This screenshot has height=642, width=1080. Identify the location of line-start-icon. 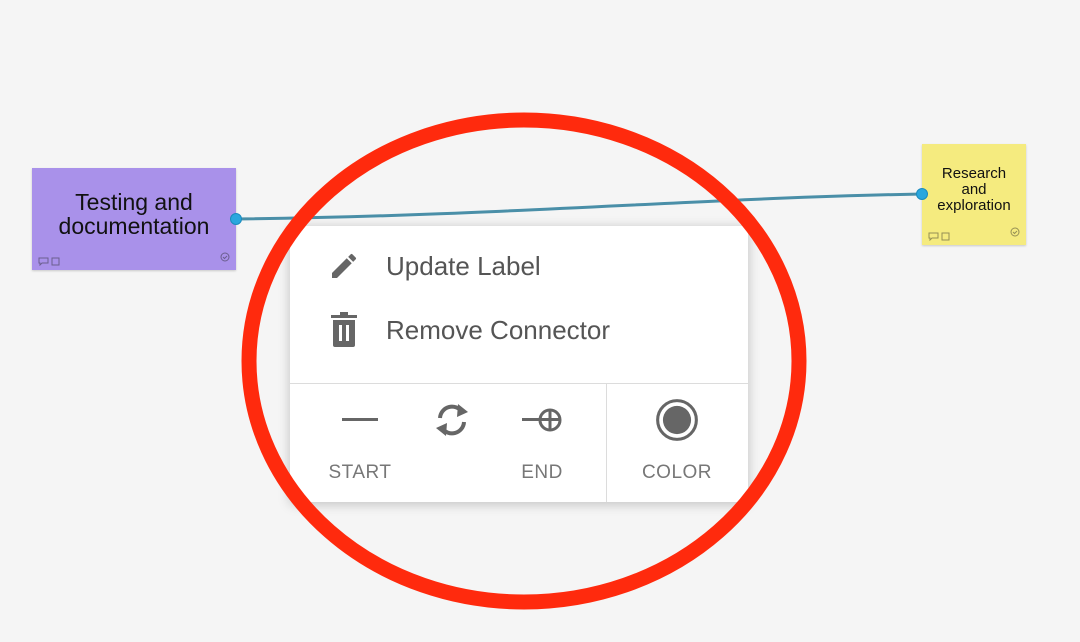
(360, 420).